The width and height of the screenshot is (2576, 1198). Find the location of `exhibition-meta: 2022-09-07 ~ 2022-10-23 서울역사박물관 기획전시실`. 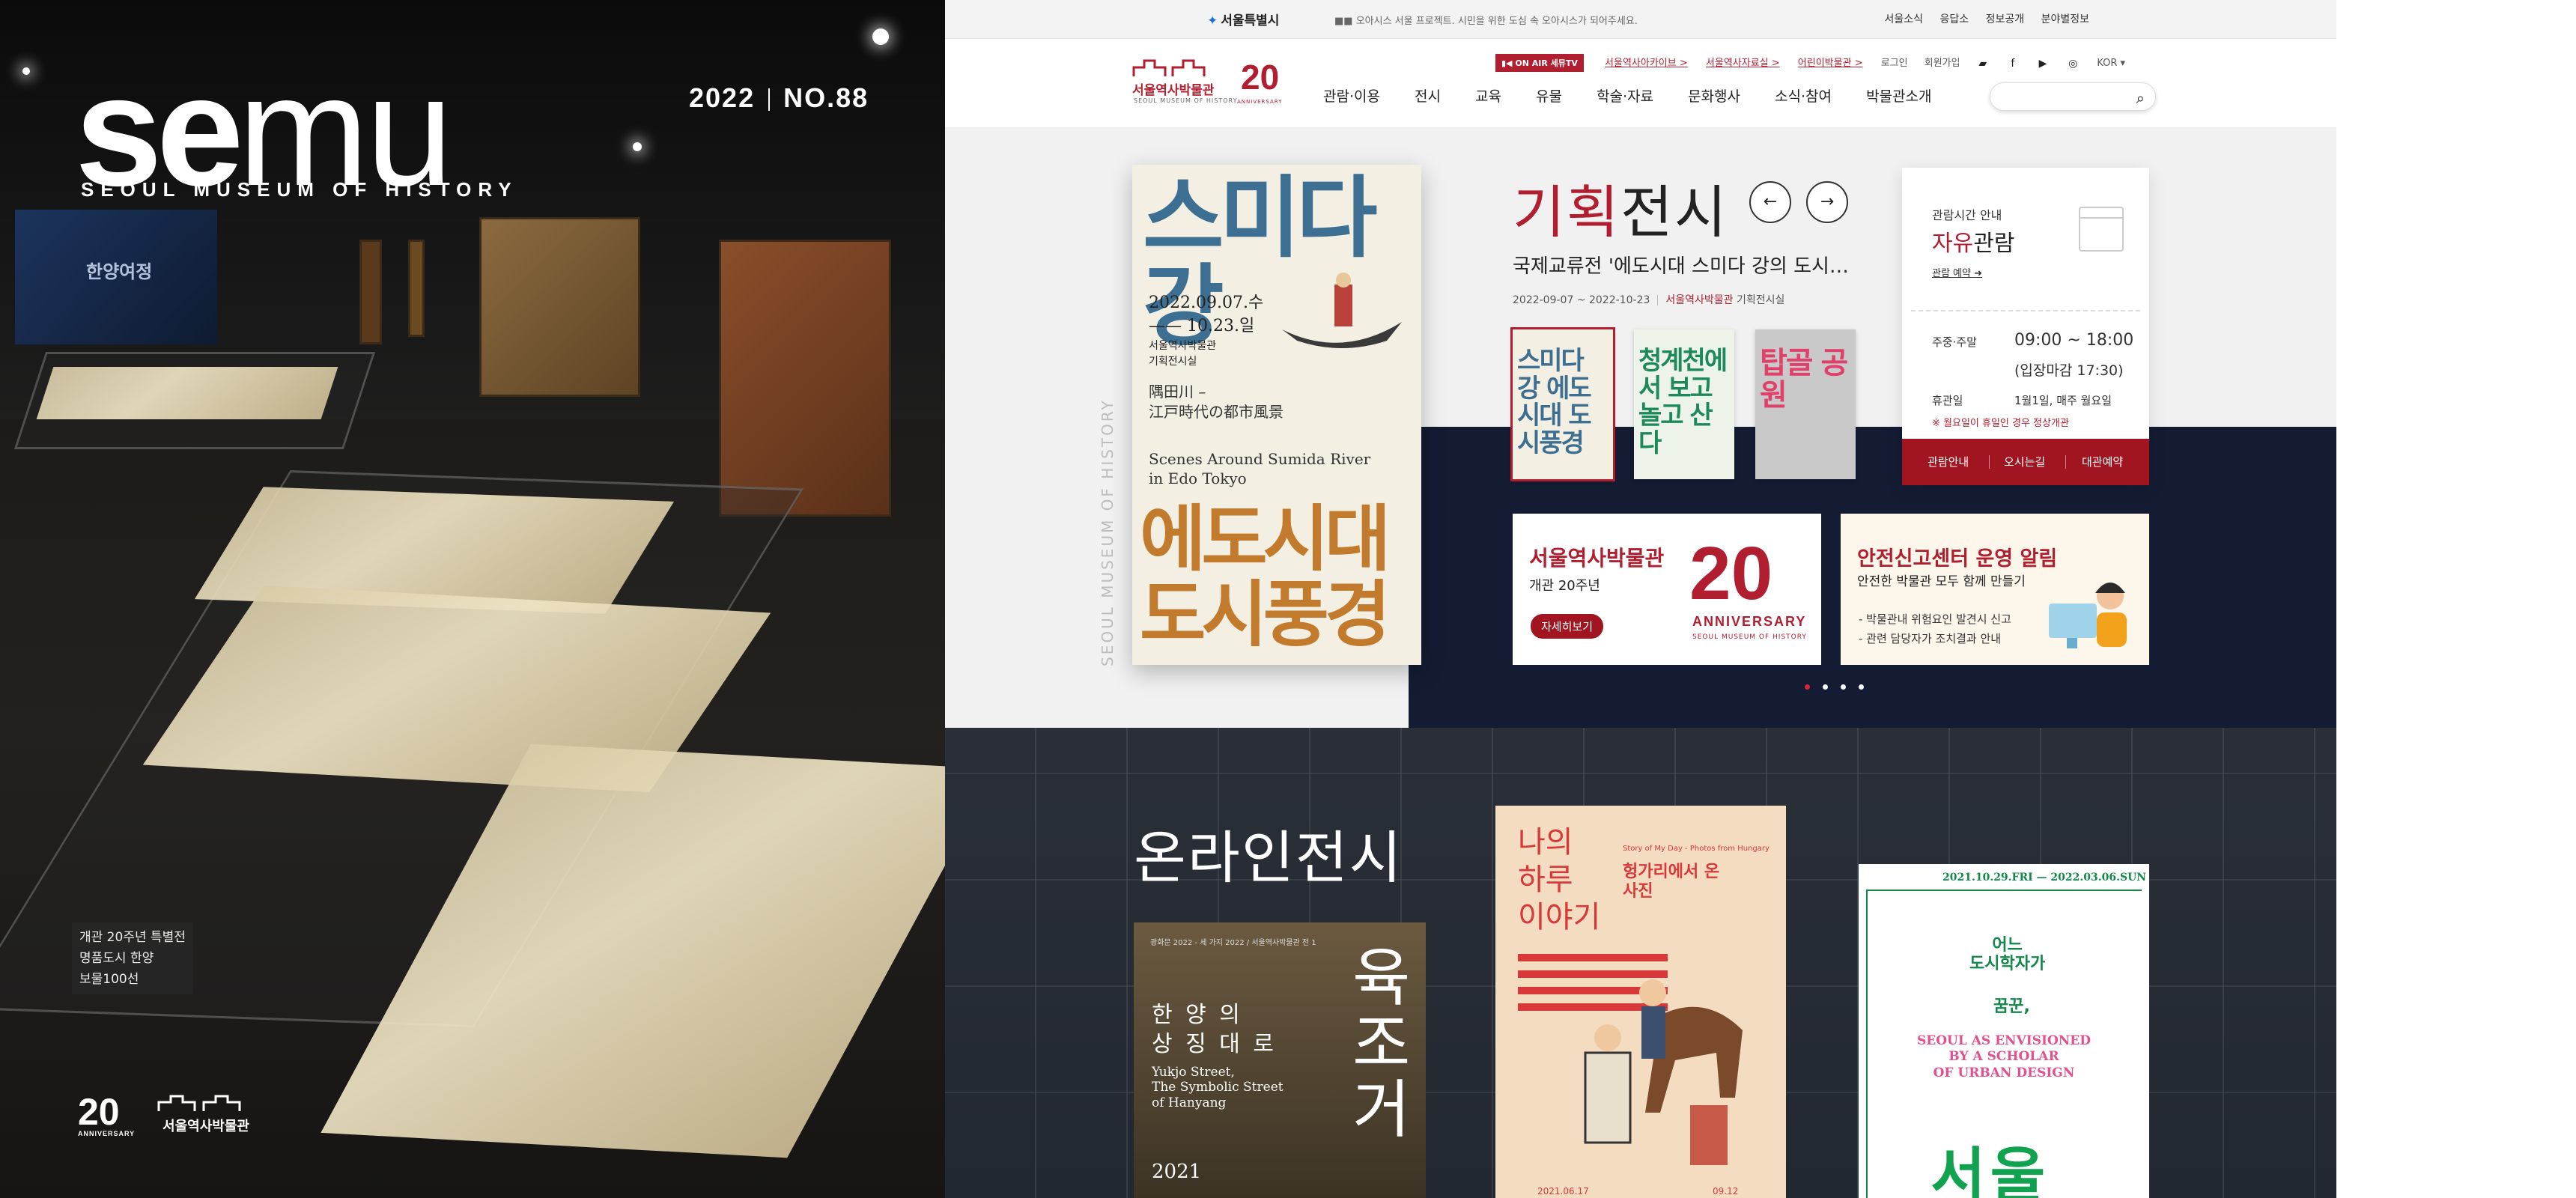

exhibition-meta: 2022-09-07 ~ 2022-10-23 서울역사박물관 기획전시실 is located at coordinates (1648, 299).